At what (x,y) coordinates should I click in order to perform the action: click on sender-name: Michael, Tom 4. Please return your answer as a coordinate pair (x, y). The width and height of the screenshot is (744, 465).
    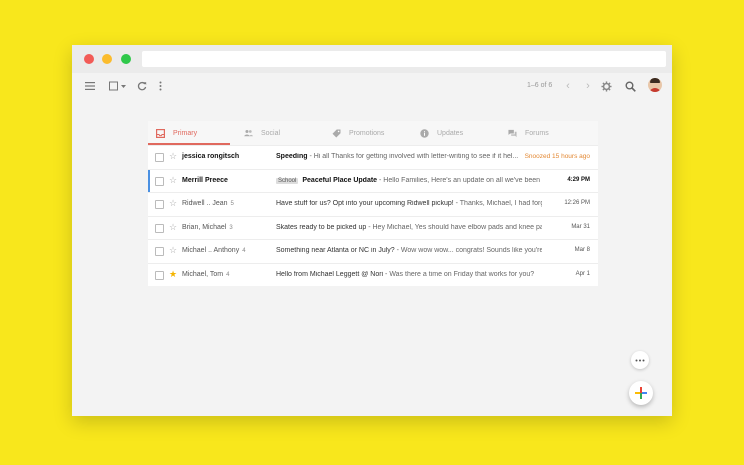
    Looking at the image, I should click on (205, 274).